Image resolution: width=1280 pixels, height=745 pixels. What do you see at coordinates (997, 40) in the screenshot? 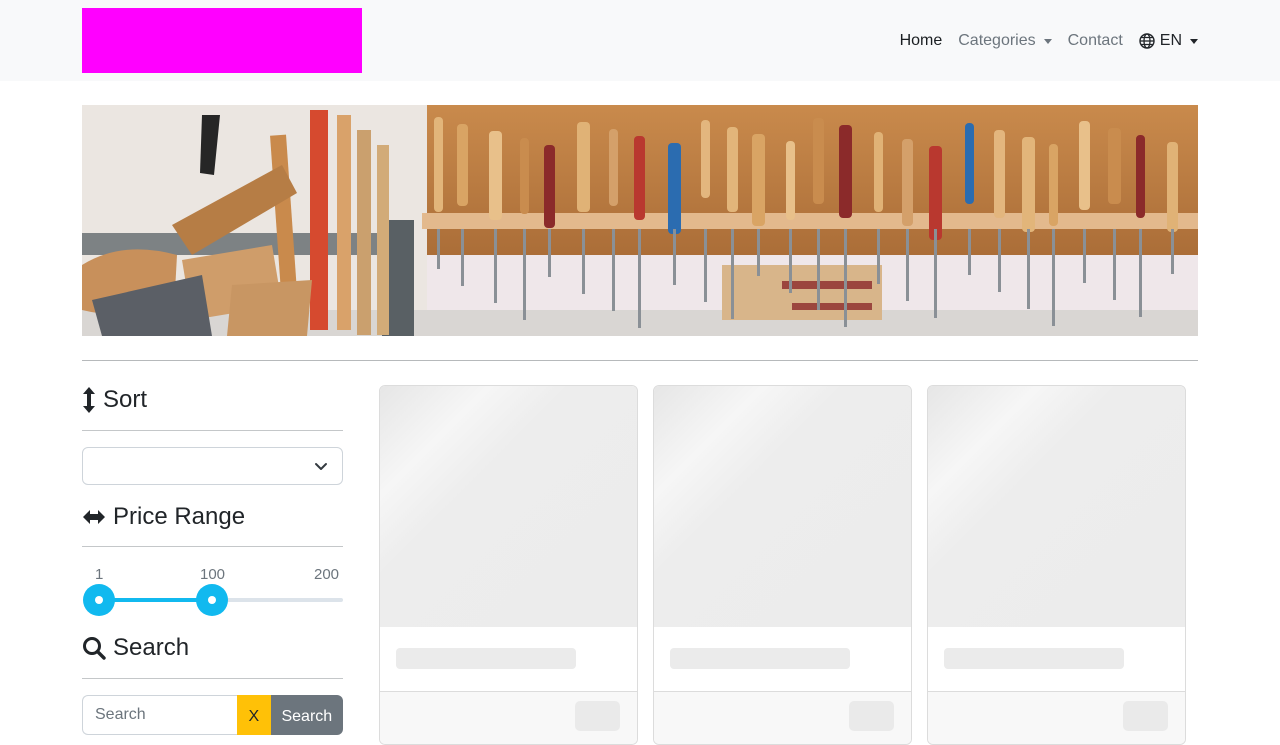
I see `nav-categories-label: Categories` at bounding box center [997, 40].